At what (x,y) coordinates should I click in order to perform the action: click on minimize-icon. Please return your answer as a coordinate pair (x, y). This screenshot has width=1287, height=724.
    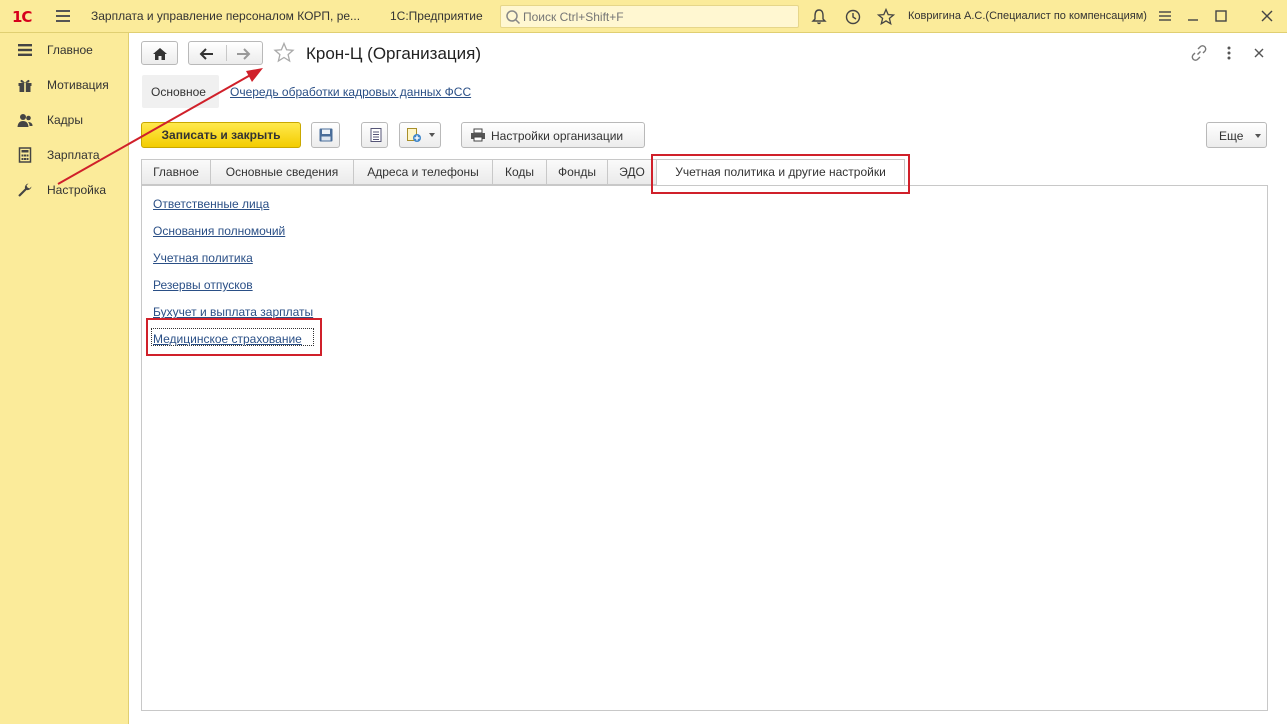
    Looking at the image, I should click on (1193, 16).